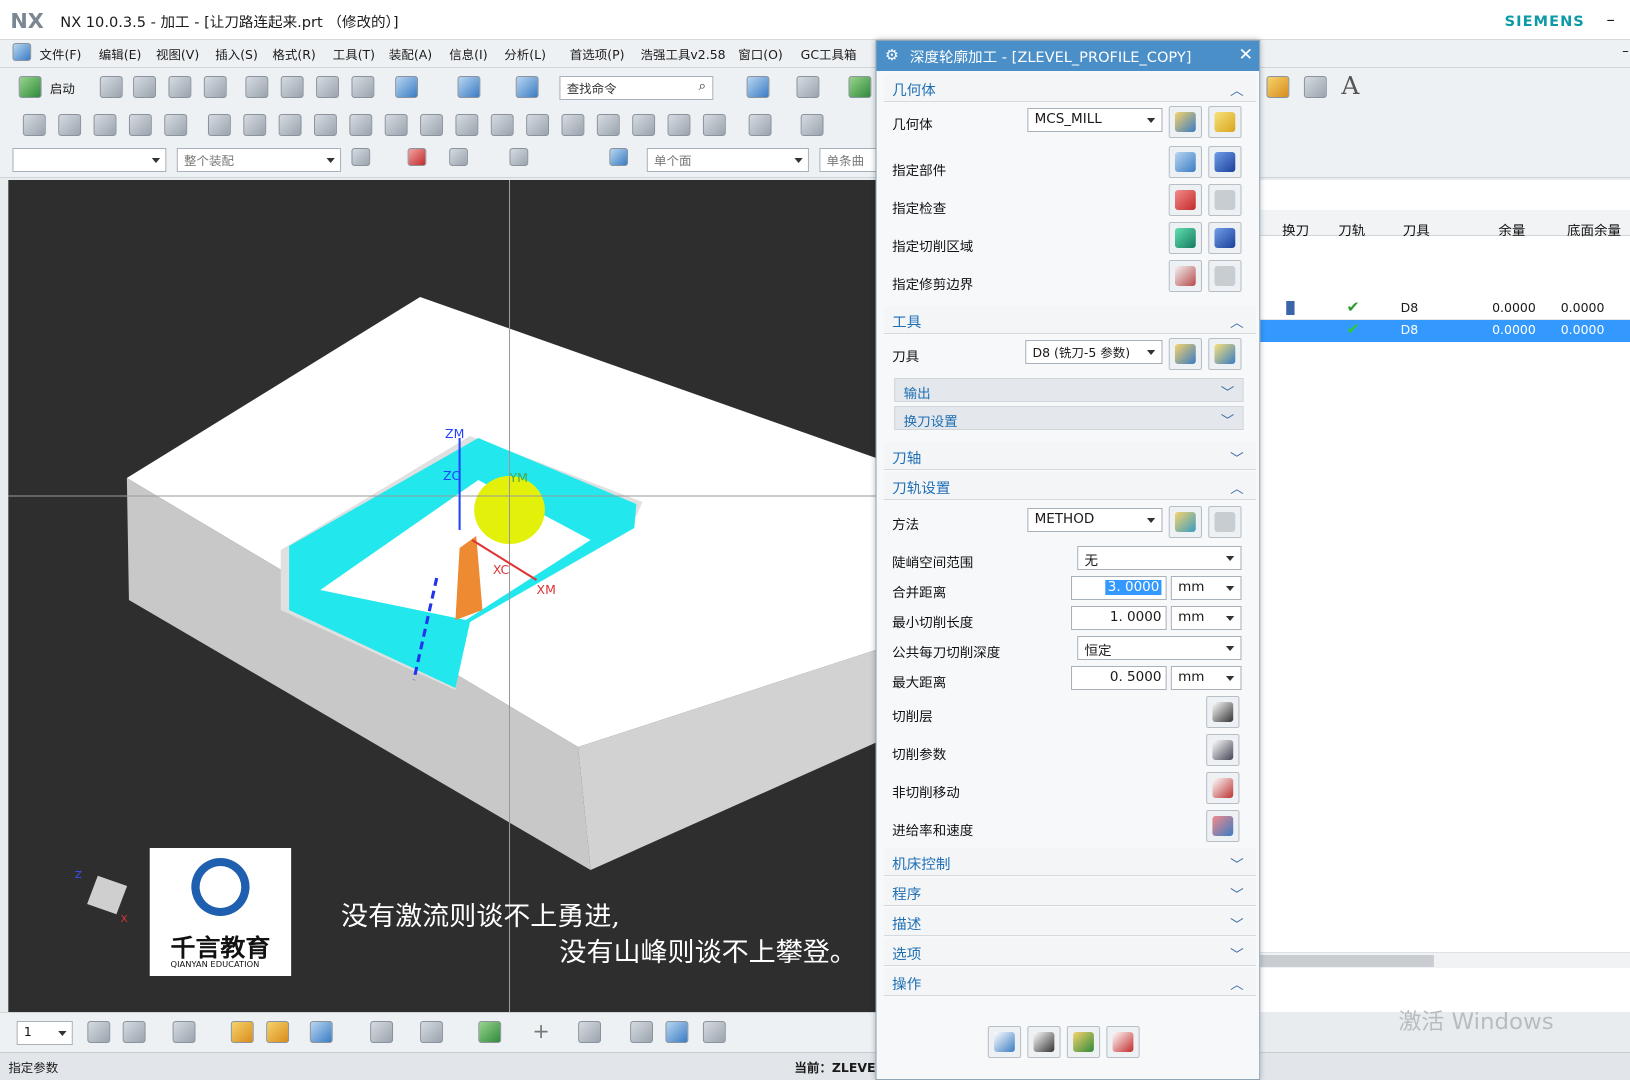 Image resolution: width=1630 pixels, height=1080 pixels. I want to click on display-trim-button, so click(1225, 276).